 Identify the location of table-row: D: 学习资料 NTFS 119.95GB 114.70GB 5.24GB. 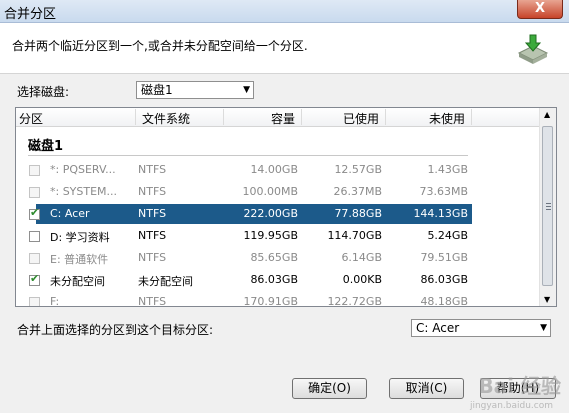
(278, 237).